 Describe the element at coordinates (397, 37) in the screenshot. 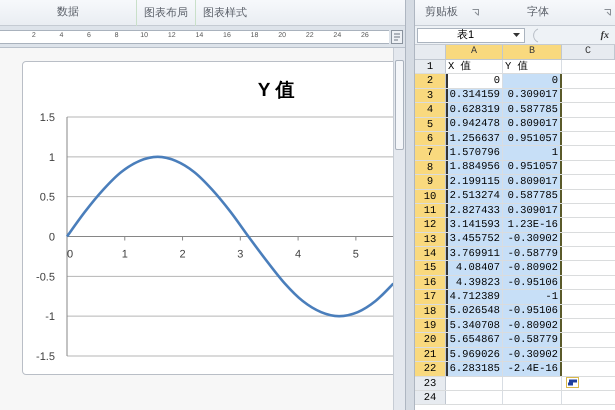

I see `ruler-toggle-icon` at that location.